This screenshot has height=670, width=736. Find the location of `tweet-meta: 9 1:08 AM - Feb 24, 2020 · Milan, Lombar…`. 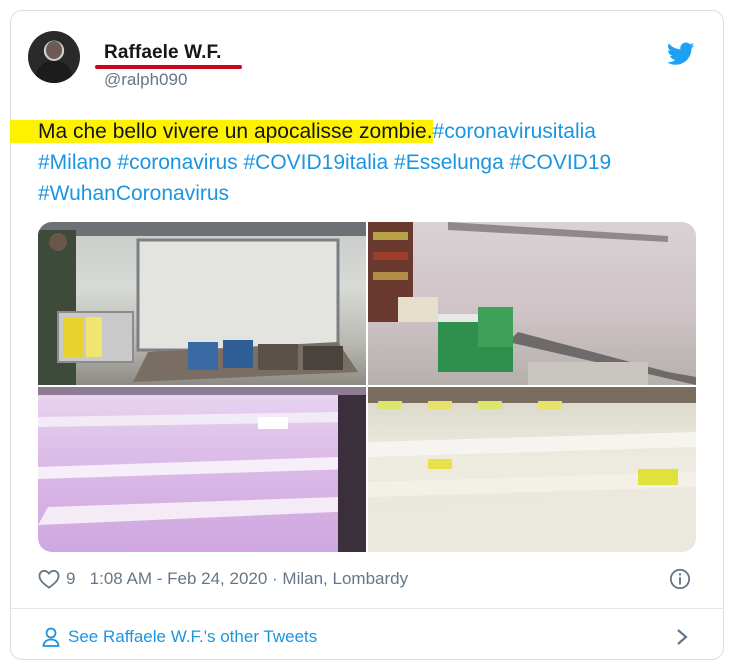

tweet-meta: 9 1:08 AM - Feb 24, 2020 · Milan, Lombar… is located at coordinates (223, 579).